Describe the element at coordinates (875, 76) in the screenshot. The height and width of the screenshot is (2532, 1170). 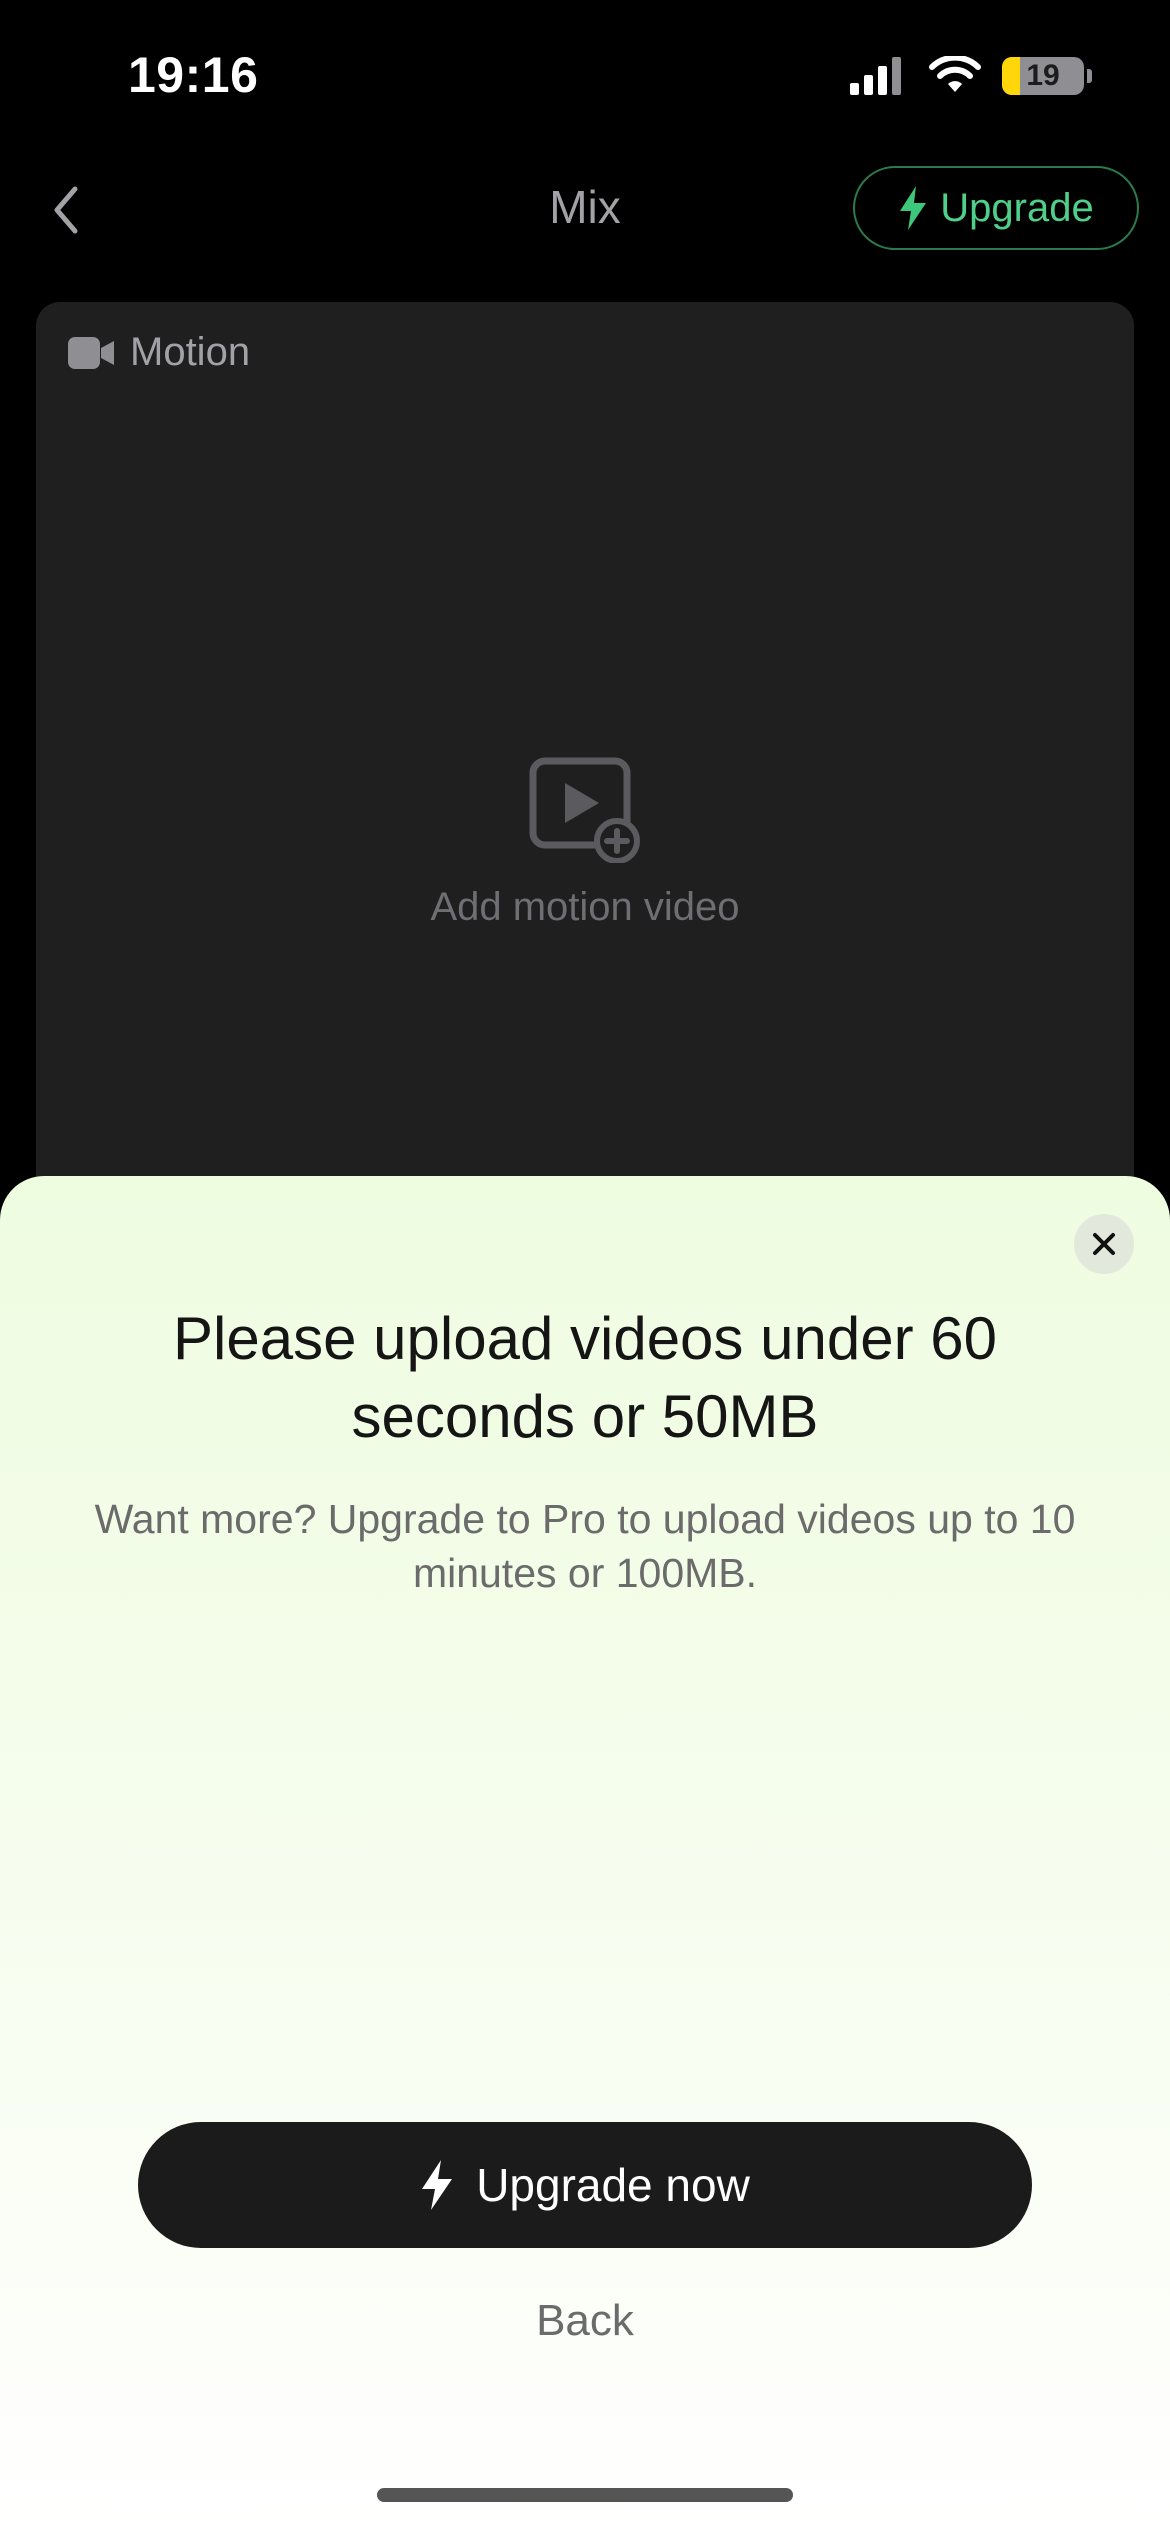
I see `cellular-signal-icon` at that location.